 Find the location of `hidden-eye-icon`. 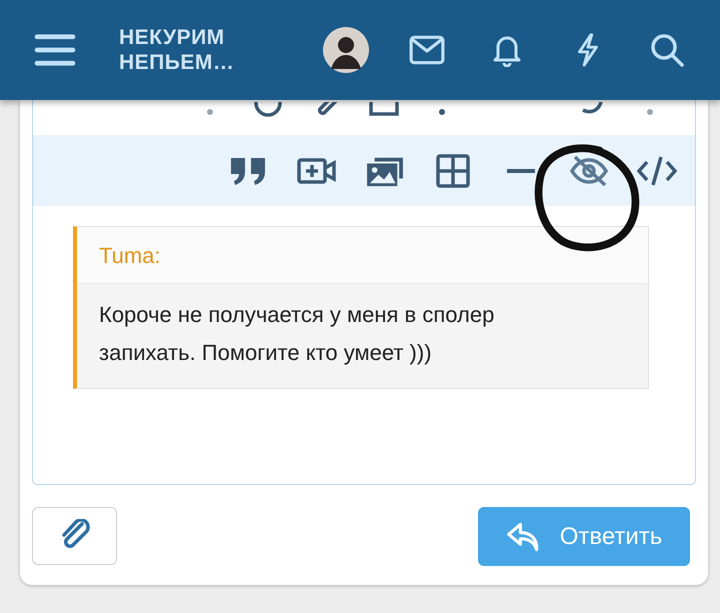

hidden-eye-icon is located at coordinates (589, 171).